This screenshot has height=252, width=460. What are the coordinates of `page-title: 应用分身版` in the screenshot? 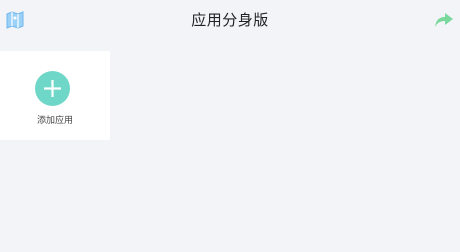 It's located at (230, 20).